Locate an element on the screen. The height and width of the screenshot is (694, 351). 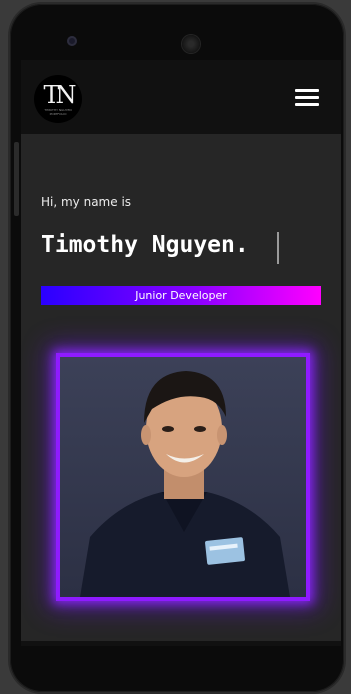
hero-name: Timothy Nguyen. is located at coordinates (145, 245).